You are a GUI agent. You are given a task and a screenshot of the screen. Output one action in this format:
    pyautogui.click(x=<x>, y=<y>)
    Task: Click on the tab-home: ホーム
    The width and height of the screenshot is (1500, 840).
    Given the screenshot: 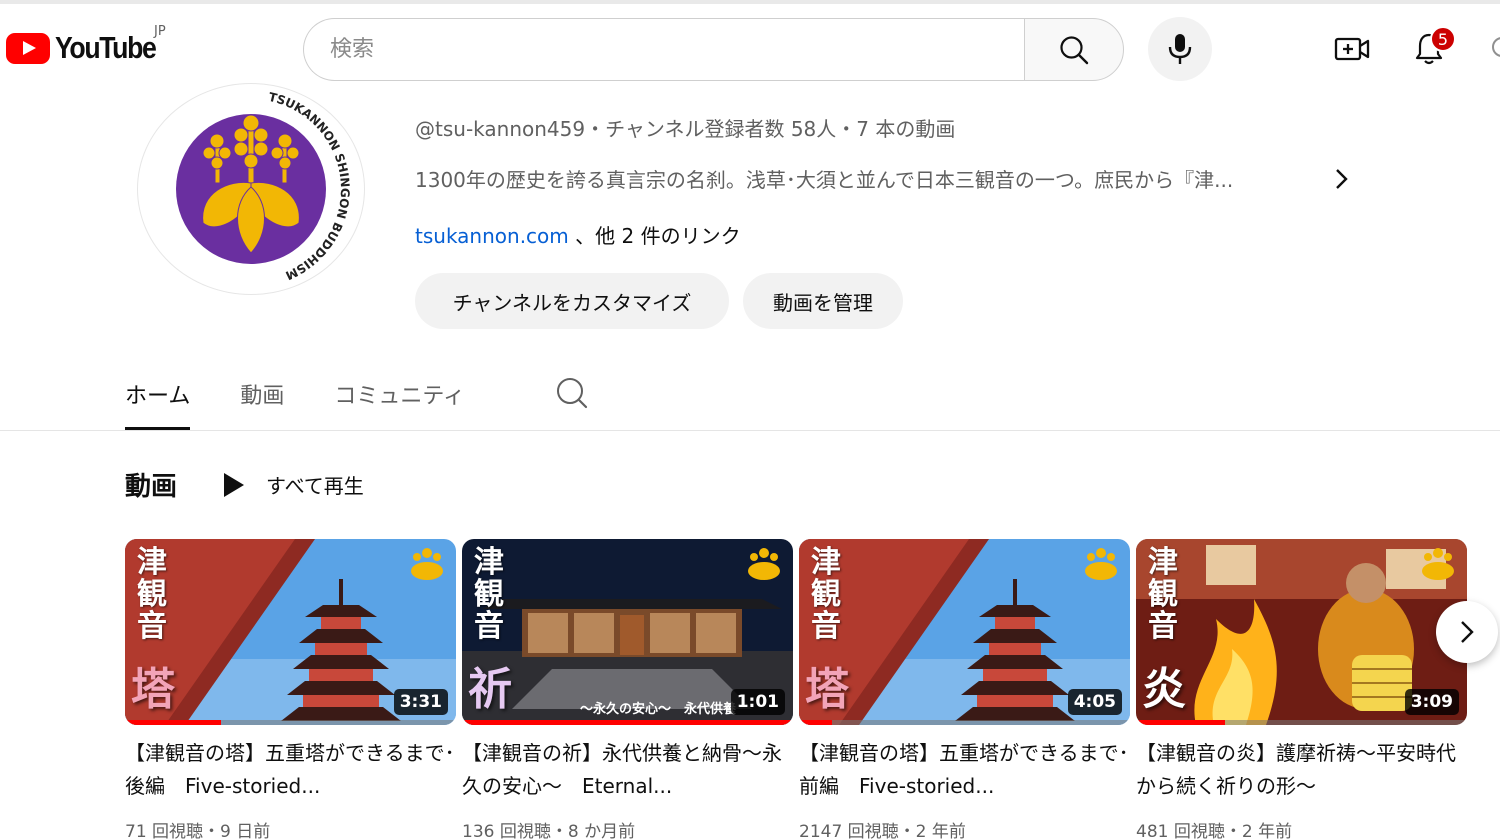 What is the action you would take?
    pyautogui.click(x=158, y=401)
    